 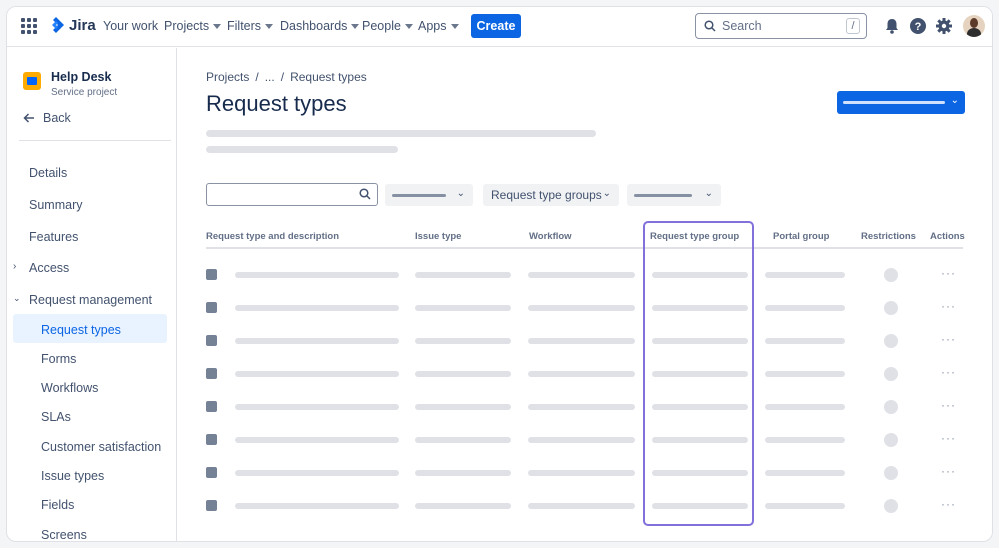 I want to click on nav-label: Filters, so click(x=244, y=26).